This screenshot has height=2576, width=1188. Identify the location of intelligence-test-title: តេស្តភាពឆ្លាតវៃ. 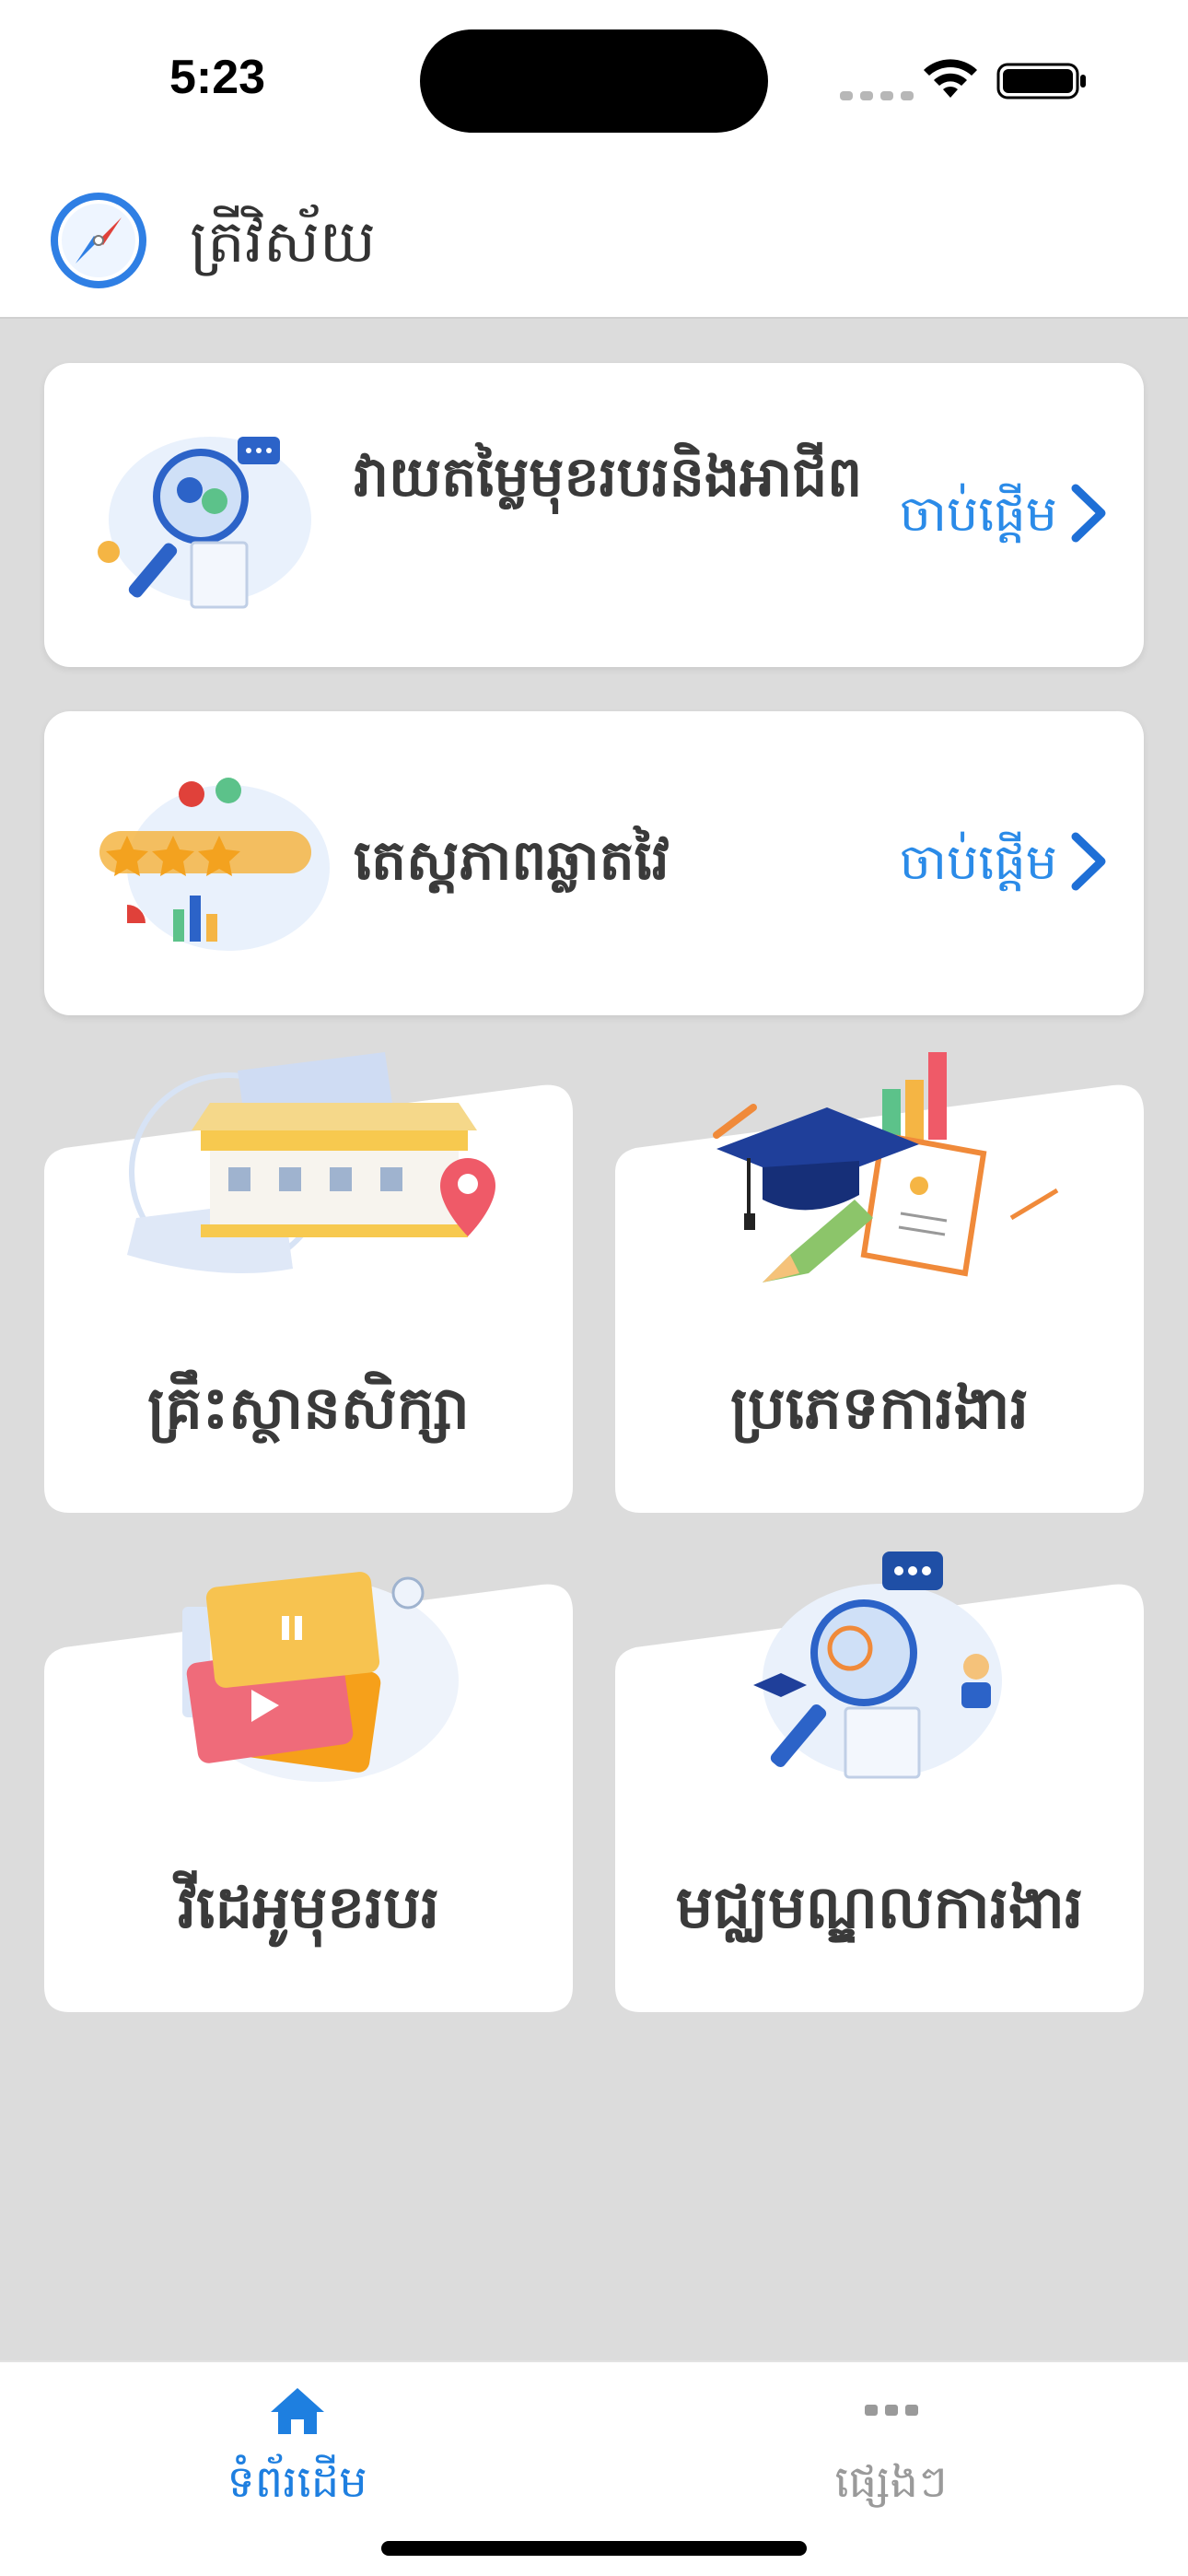
(512, 860).